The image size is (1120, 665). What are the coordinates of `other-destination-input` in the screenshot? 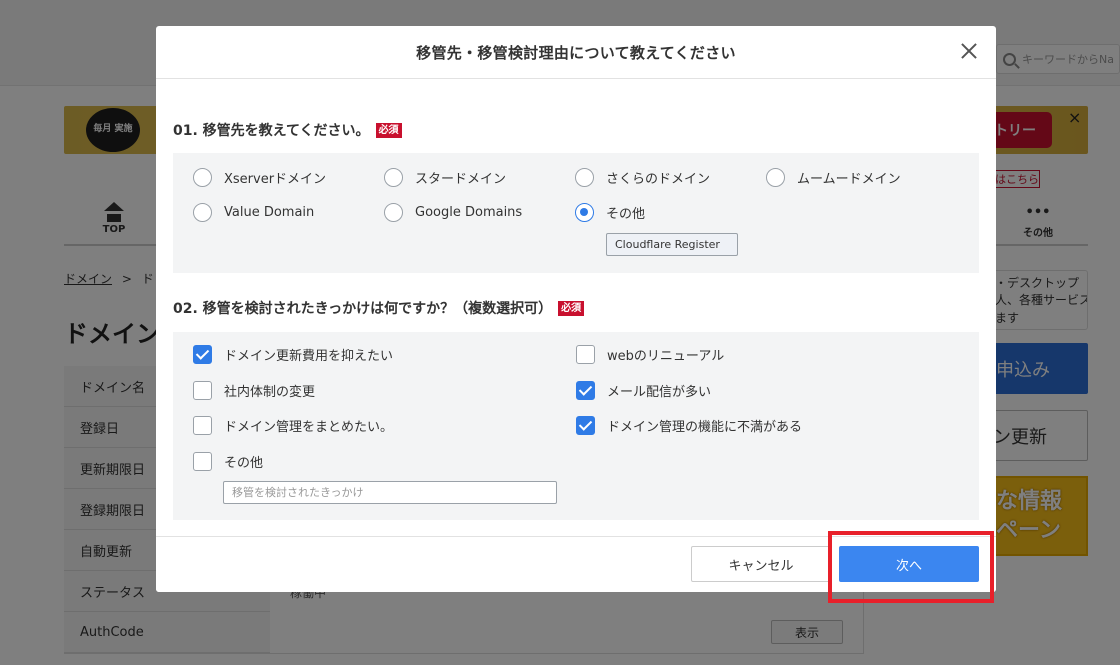 It's located at (672, 244).